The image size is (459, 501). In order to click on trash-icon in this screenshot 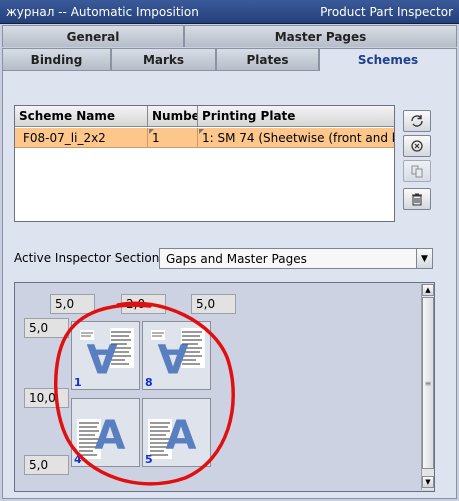, I will do `click(417, 199)`.